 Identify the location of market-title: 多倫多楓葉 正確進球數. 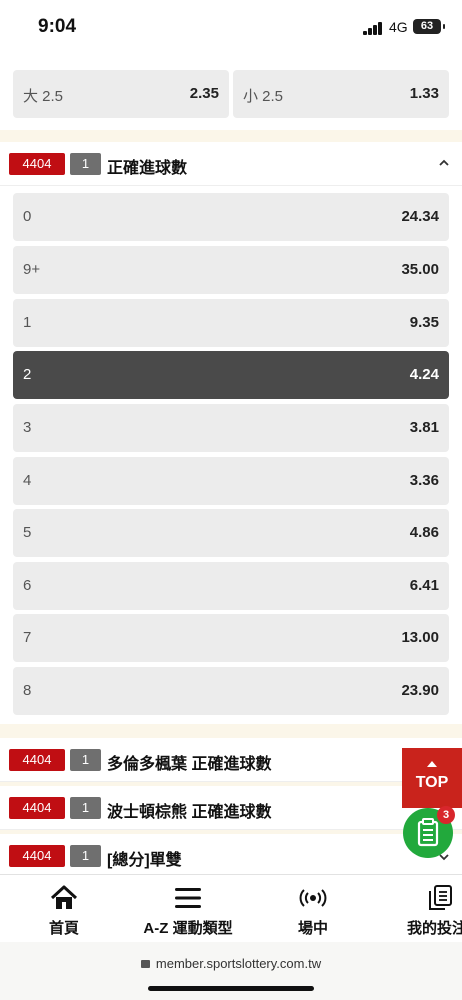
(189, 764).